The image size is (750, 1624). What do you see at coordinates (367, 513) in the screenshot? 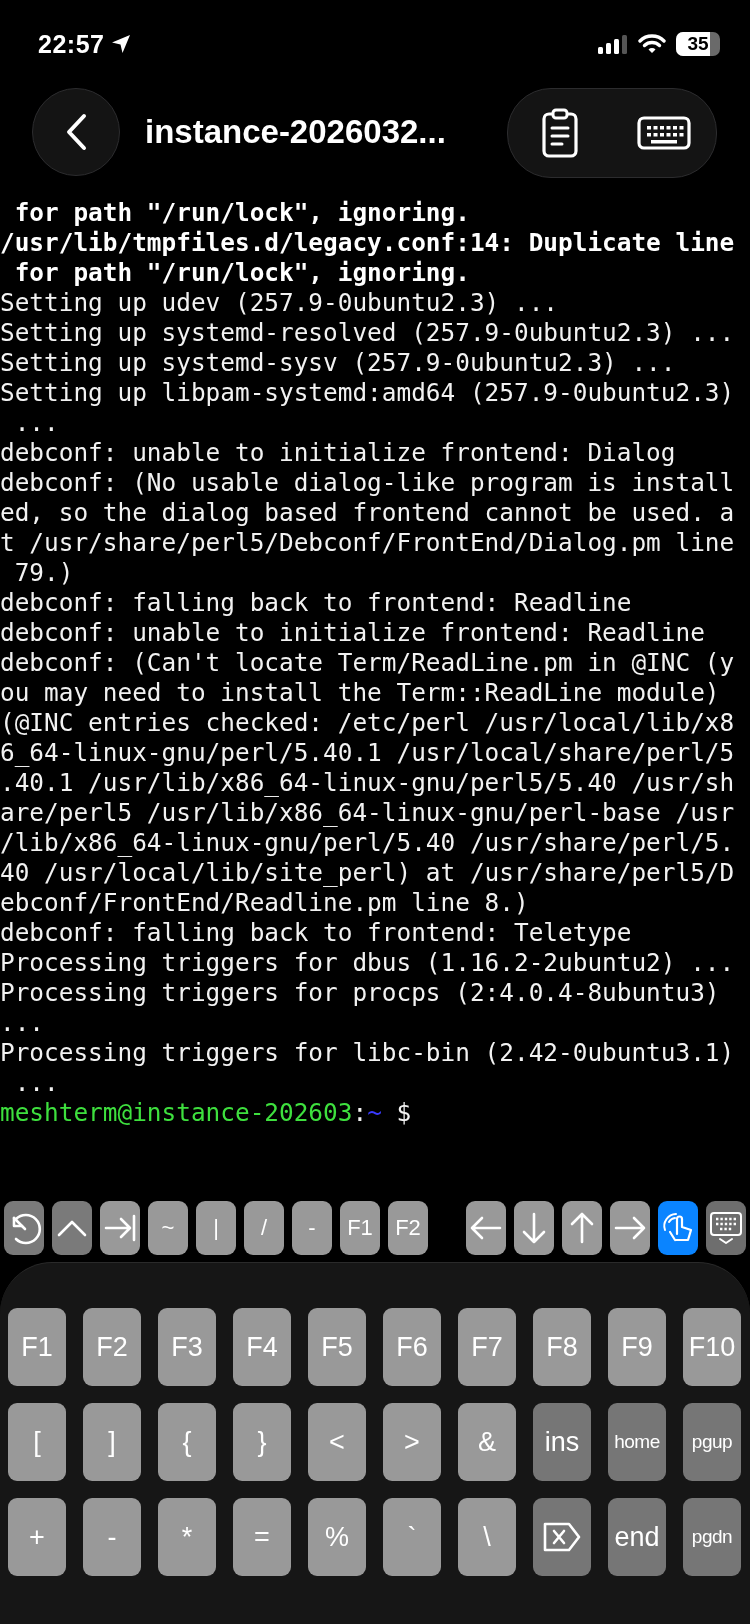
I see `terminal-line: ed, so the dialog based frontend cannot be used. a` at bounding box center [367, 513].